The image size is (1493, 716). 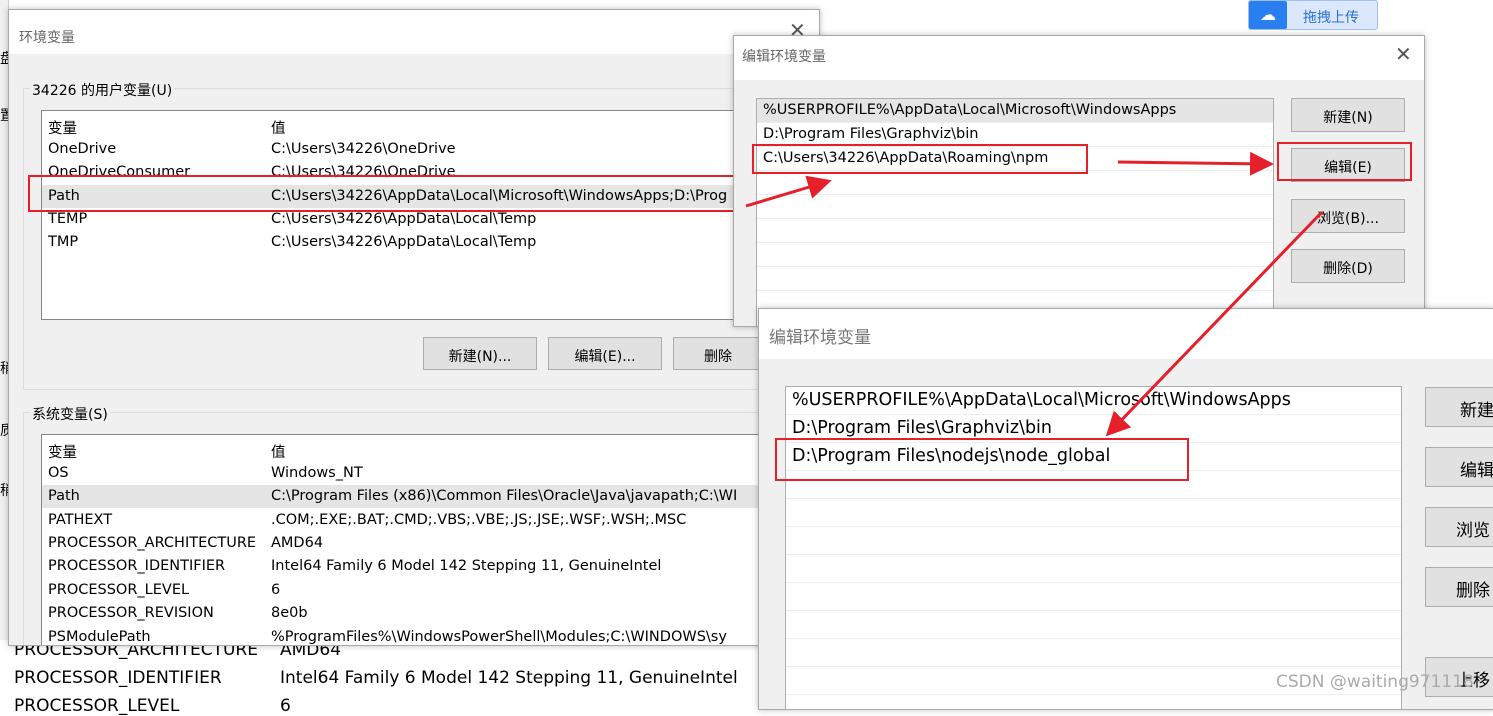 What do you see at coordinates (1195, 163) in the screenshot?
I see `arrow-npm-to-edit-button` at bounding box center [1195, 163].